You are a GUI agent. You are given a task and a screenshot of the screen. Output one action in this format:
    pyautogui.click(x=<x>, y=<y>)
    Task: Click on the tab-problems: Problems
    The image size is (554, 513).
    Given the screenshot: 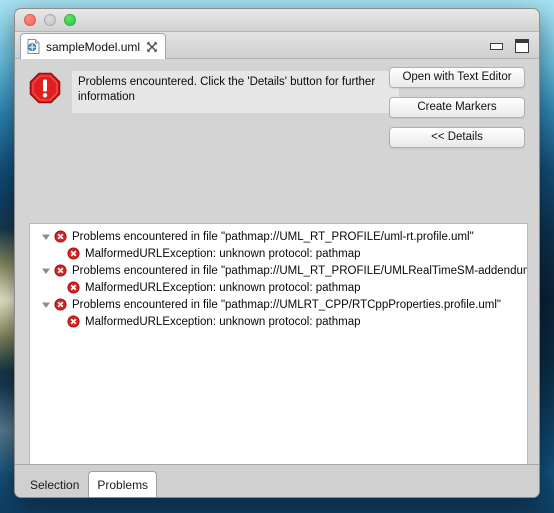 What is the action you would take?
    pyautogui.click(x=123, y=484)
    